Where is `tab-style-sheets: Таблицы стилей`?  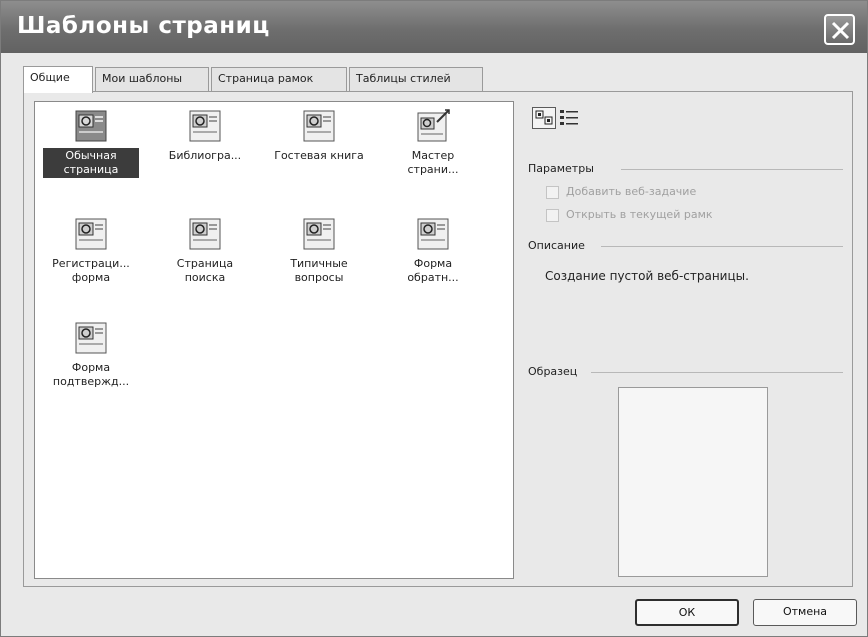
tab-style-sheets: Таблицы стилей is located at coordinates (416, 79).